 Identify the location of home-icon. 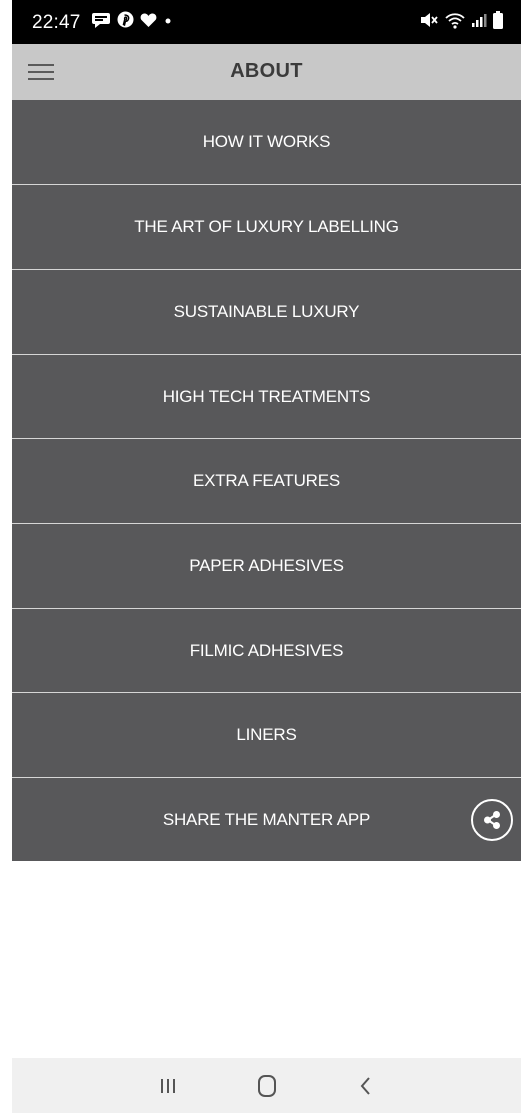
(267, 1085).